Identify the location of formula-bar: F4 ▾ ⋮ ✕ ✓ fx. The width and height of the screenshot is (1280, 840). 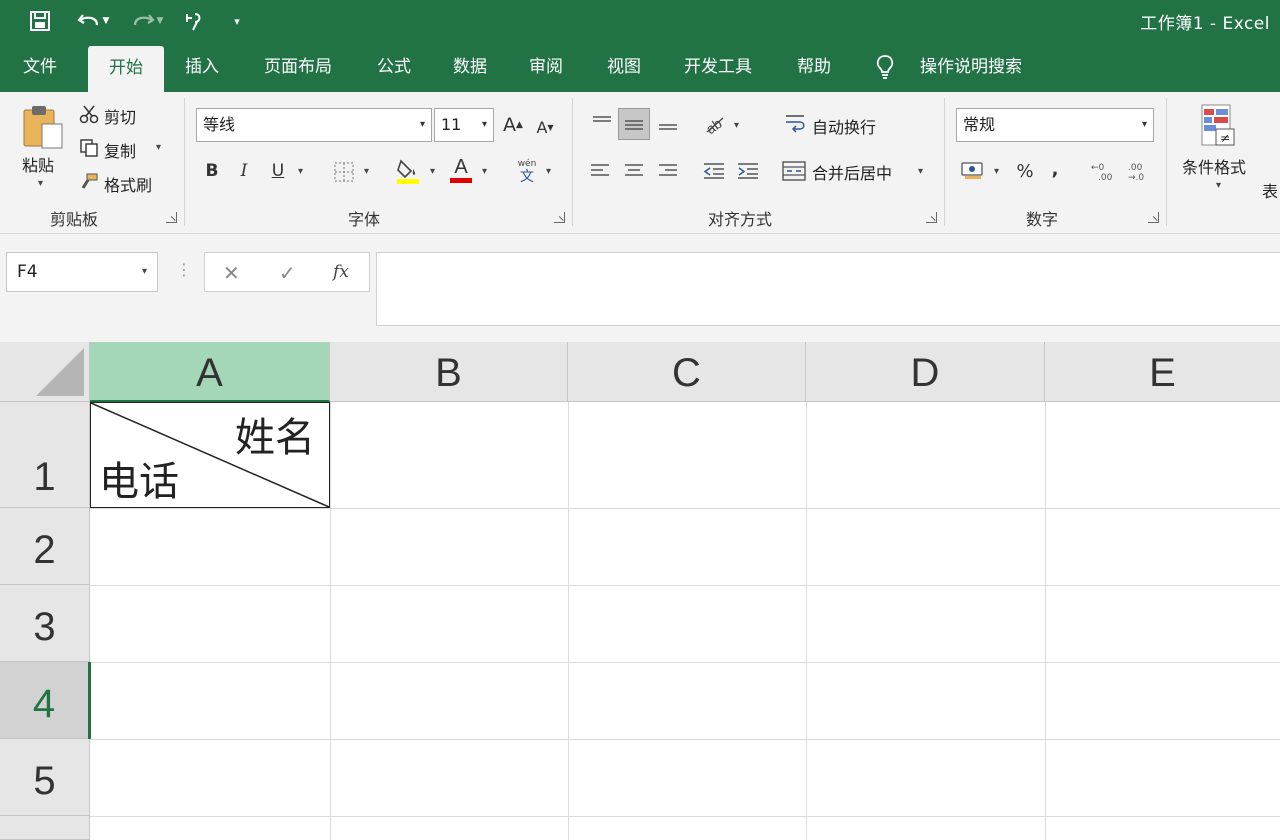
(640, 288).